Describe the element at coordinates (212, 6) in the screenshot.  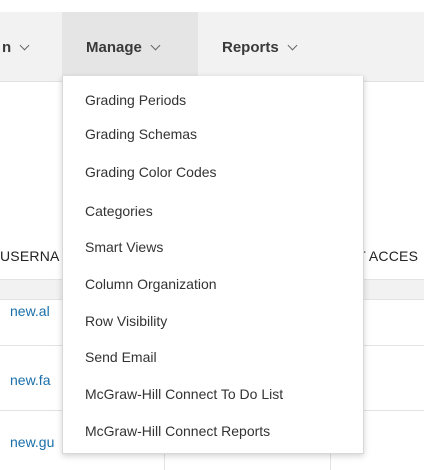
I see `top-gap` at that location.